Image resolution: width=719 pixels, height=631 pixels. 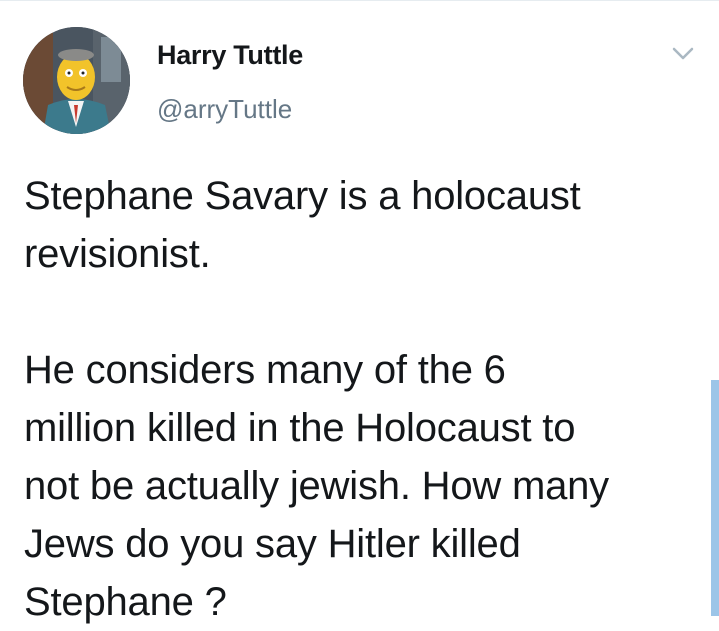 I want to click on tweet-text-line: revisionist., so click(x=117, y=254).